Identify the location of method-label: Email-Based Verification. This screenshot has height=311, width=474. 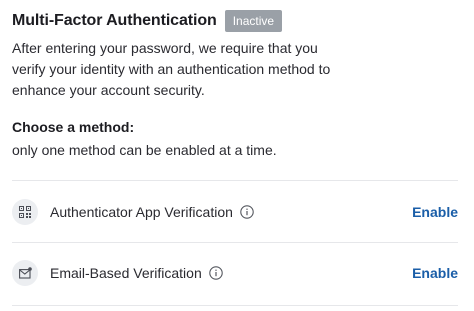
(126, 273).